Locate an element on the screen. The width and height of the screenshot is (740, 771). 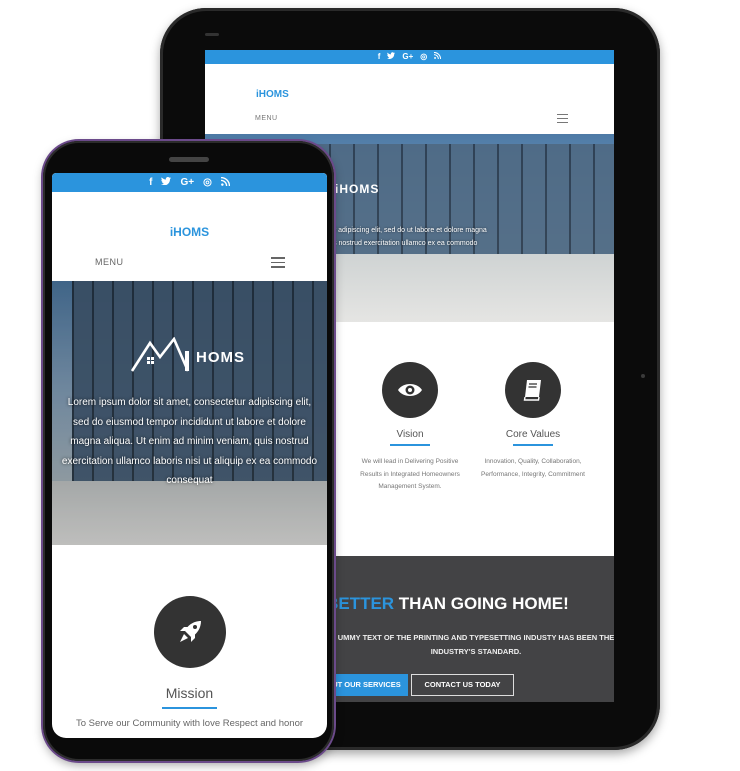
mission-title: Mission is located at coordinates (189, 693).